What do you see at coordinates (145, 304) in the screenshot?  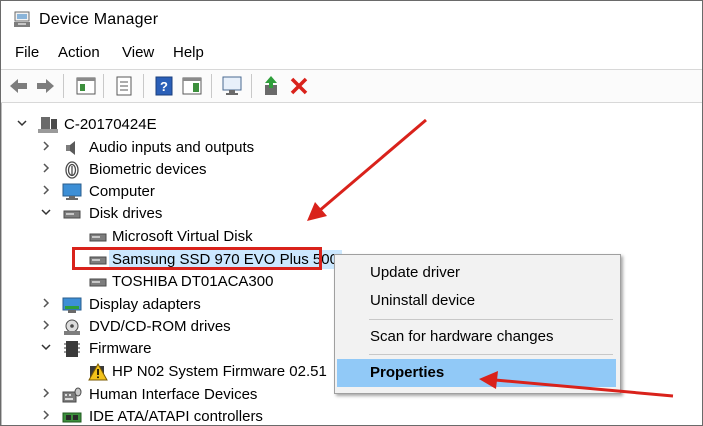 I see `tree-item-label: Display adapters` at bounding box center [145, 304].